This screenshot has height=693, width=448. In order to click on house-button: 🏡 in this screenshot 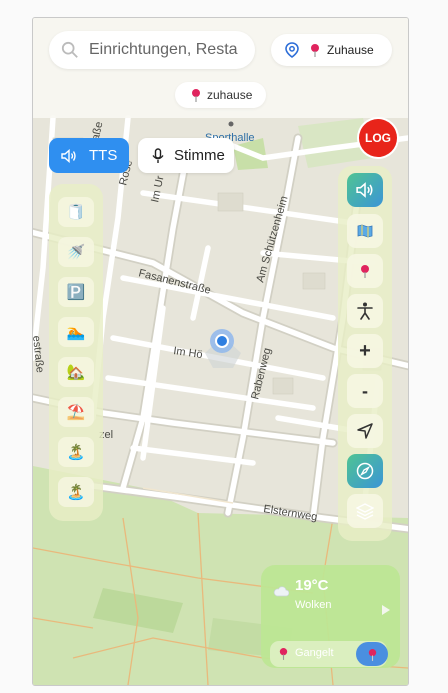, I will do `click(76, 372)`.